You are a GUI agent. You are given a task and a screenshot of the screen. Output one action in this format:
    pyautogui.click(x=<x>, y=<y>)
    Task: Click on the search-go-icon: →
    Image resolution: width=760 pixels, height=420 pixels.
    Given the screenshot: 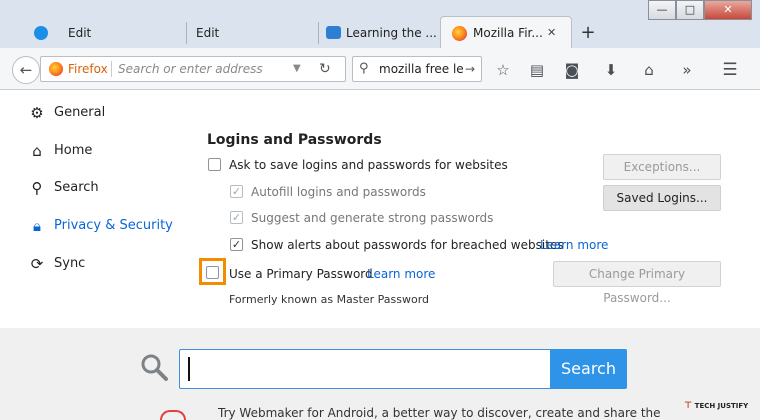 What is the action you would take?
    pyautogui.click(x=470, y=69)
    